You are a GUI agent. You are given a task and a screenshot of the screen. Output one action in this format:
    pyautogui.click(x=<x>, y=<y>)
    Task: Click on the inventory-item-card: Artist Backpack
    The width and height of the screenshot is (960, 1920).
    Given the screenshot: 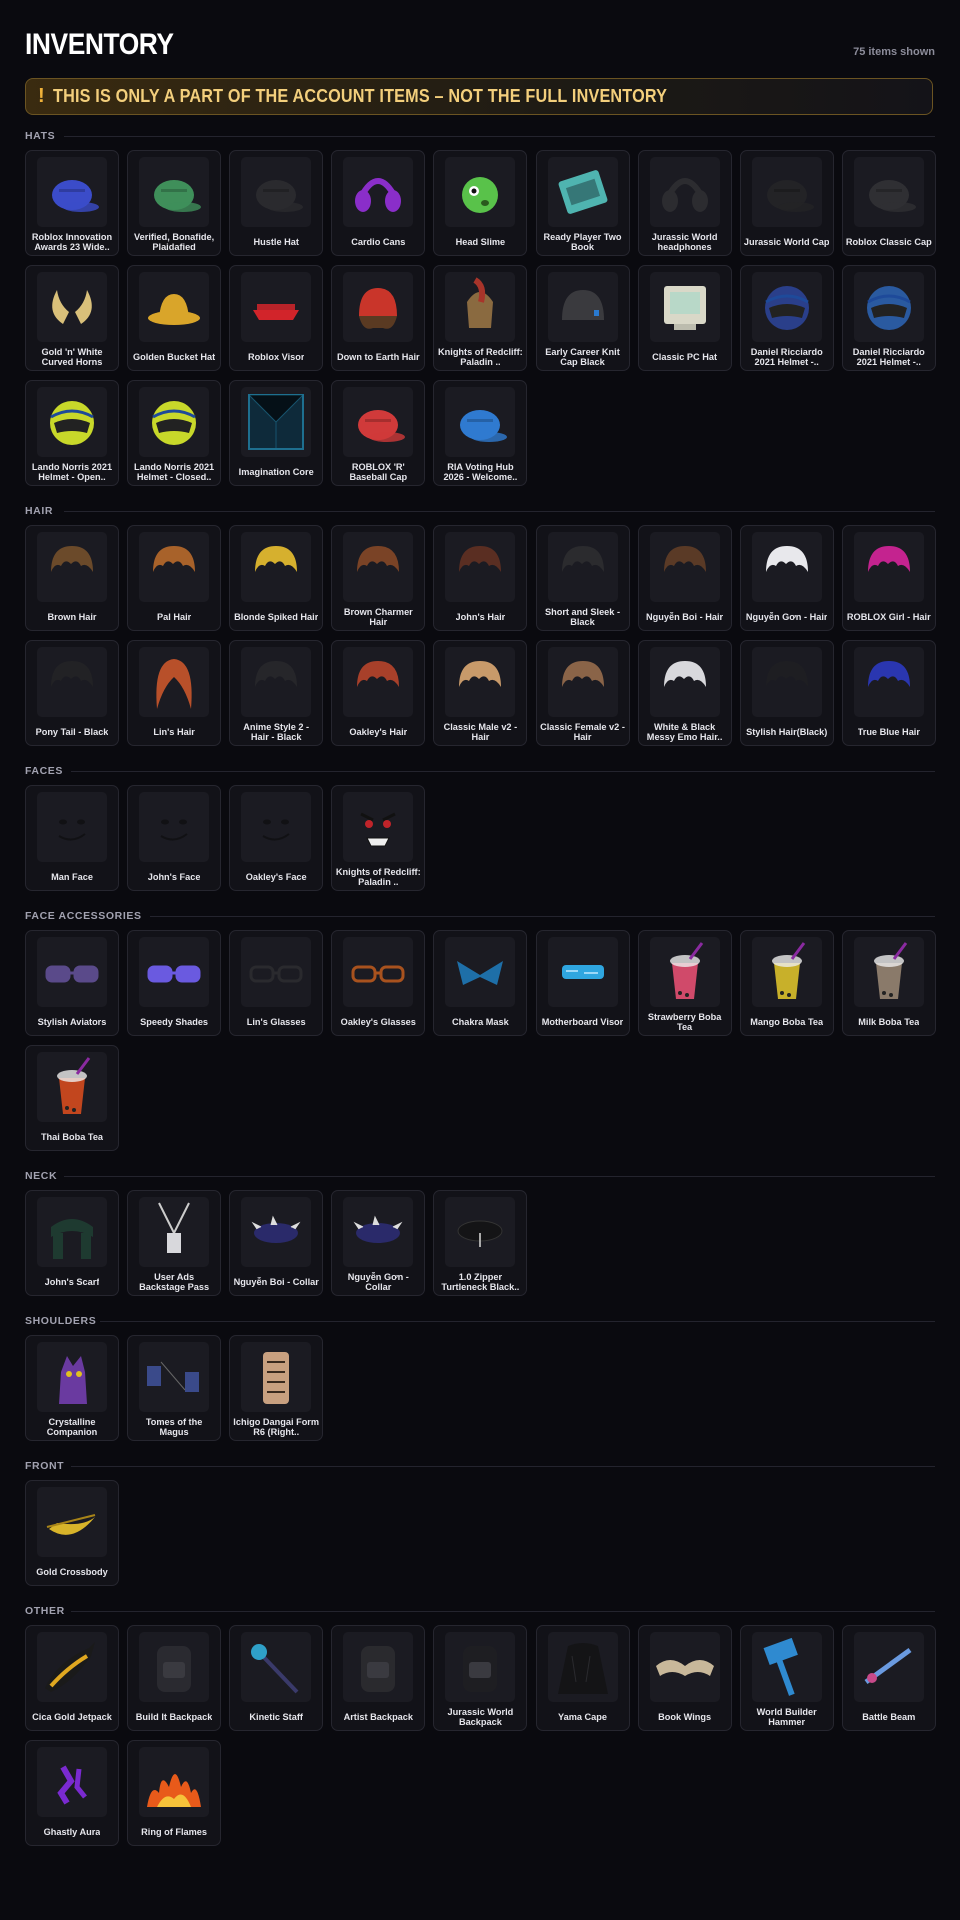 What is the action you would take?
    pyautogui.click(x=378, y=1678)
    